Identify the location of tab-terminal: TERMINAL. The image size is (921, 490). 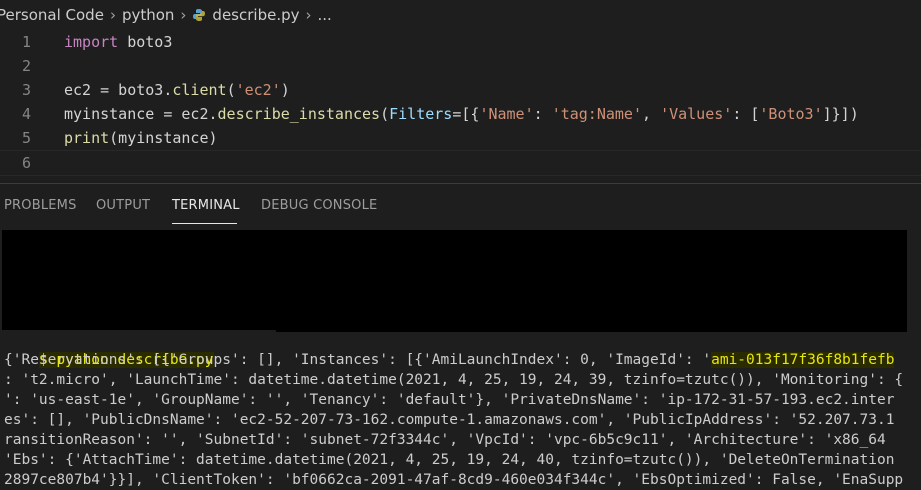
(206, 205).